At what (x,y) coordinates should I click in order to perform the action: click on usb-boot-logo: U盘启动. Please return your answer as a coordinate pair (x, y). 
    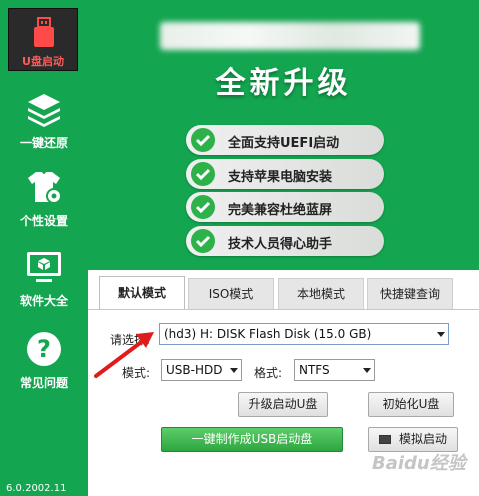
    Looking at the image, I should click on (43, 39).